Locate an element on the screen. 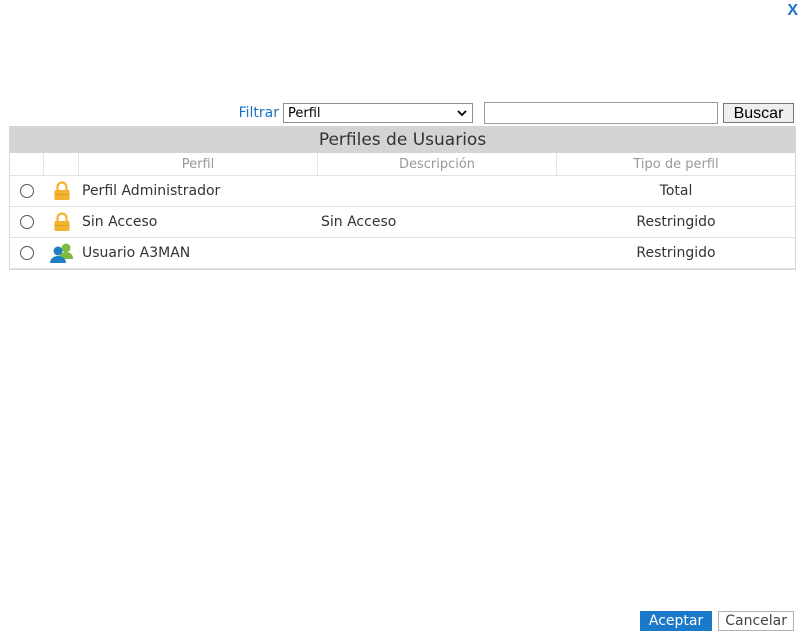  accept-button: Aceptar is located at coordinates (676, 621).